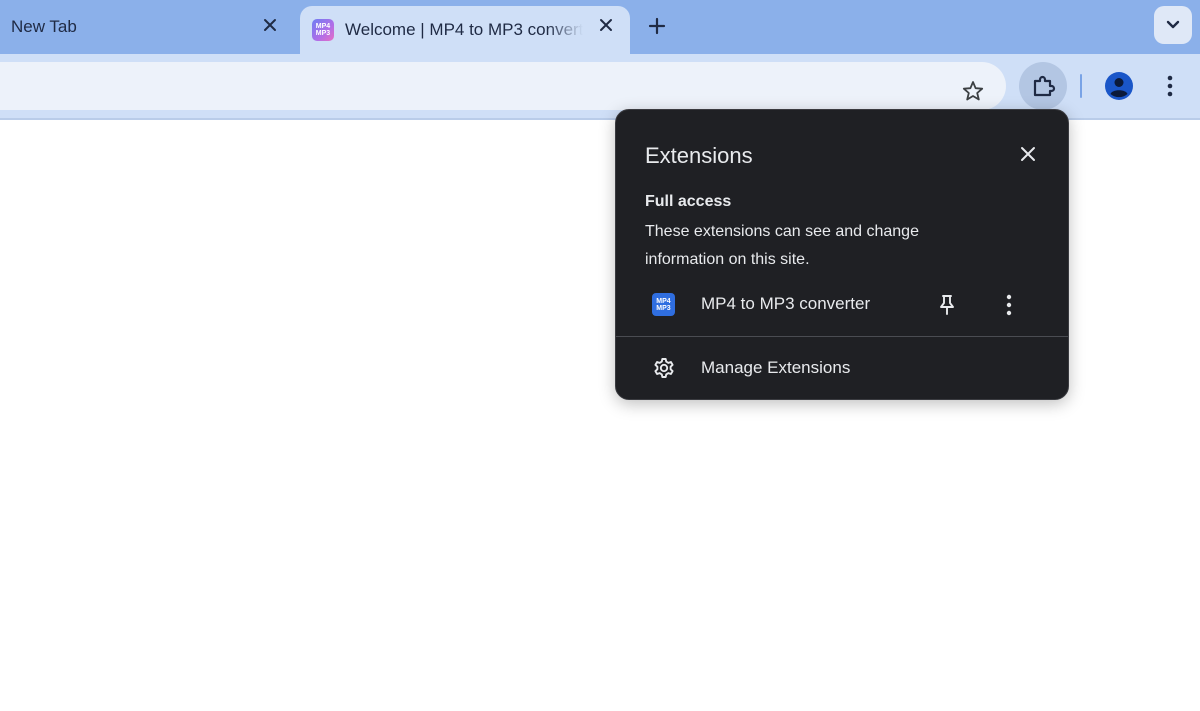 The height and width of the screenshot is (711, 1200). What do you see at coordinates (44, 26) in the screenshot?
I see `tab-title: New Tab` at bounding box center [44, 26].